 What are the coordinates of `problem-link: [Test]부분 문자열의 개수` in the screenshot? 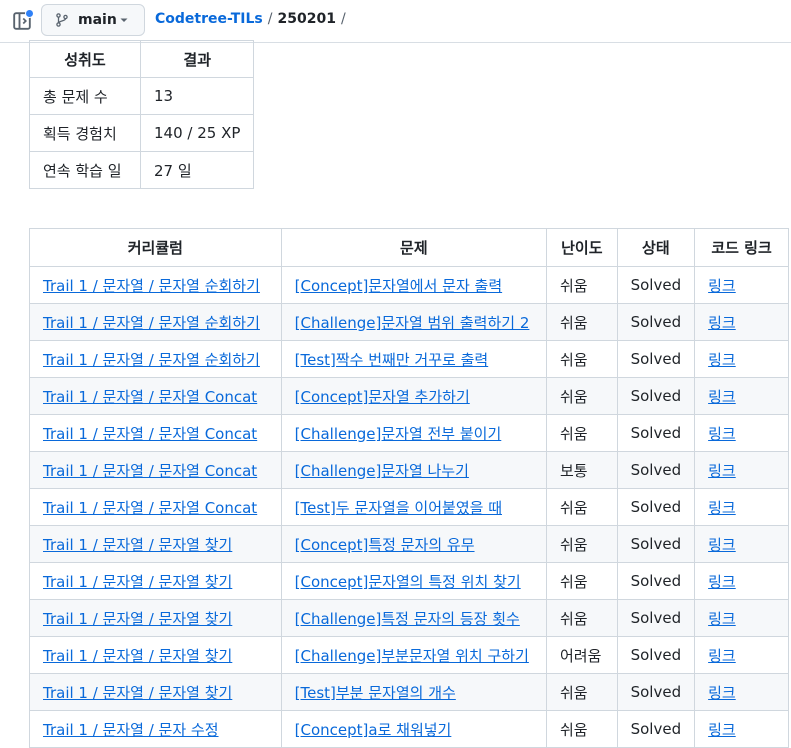 It's located at (375, 693).